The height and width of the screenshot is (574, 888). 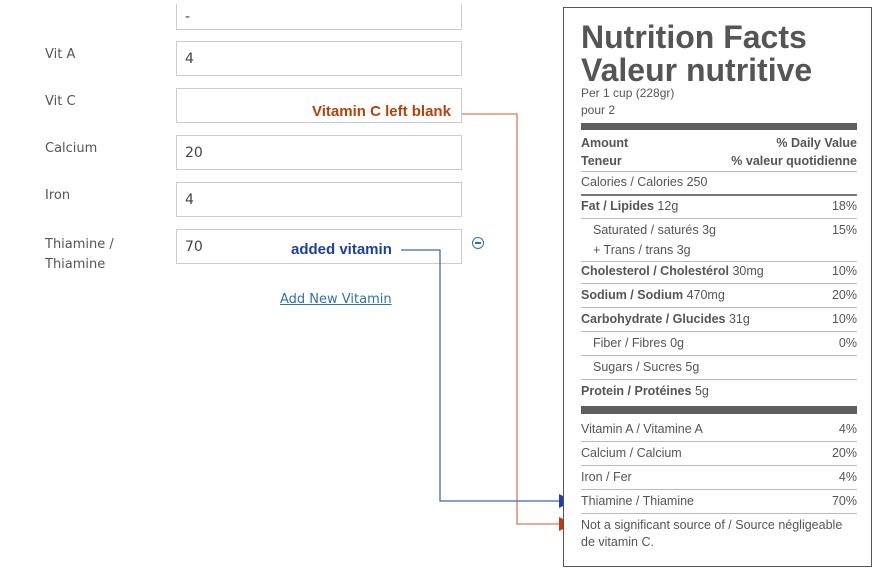 I want to click on fat-amount: 12g, so click(x=668, y=206).